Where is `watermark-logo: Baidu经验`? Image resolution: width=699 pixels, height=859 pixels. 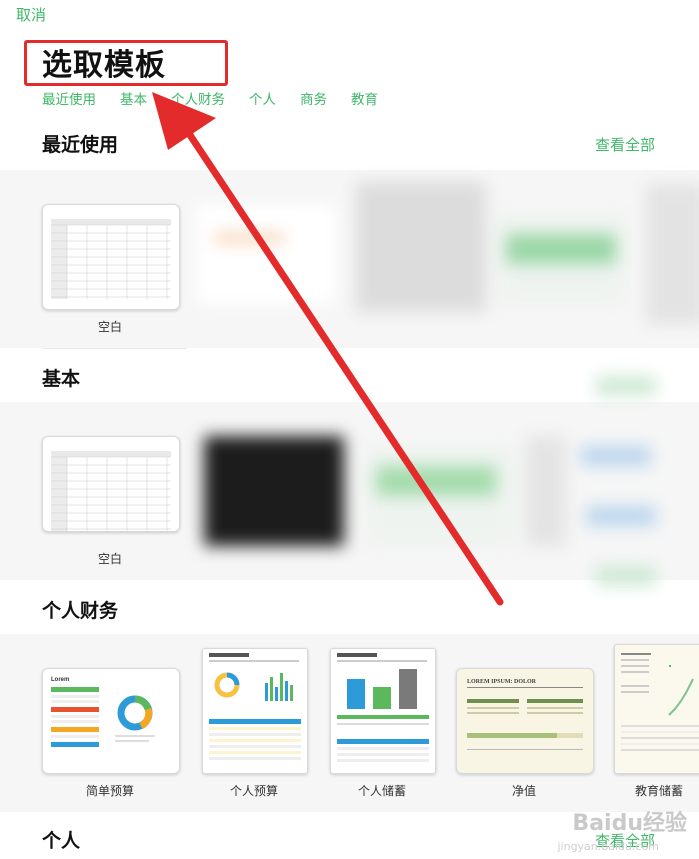 watermark-logo: Baidu经验 is located at coordinates (629, 823).